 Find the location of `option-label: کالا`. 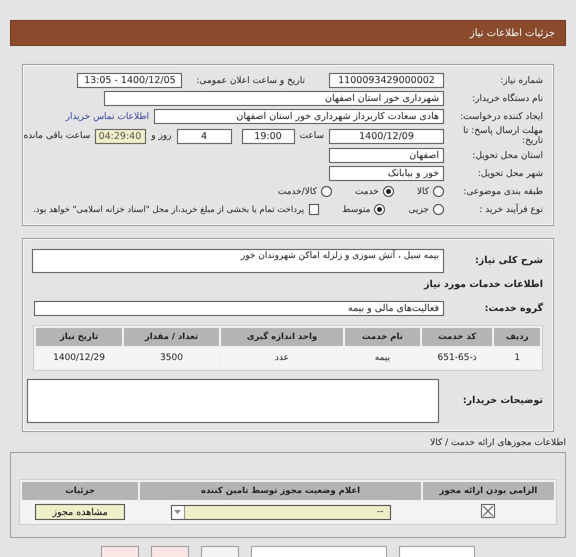

option-label: کالا is located at coordinates (422, 191).